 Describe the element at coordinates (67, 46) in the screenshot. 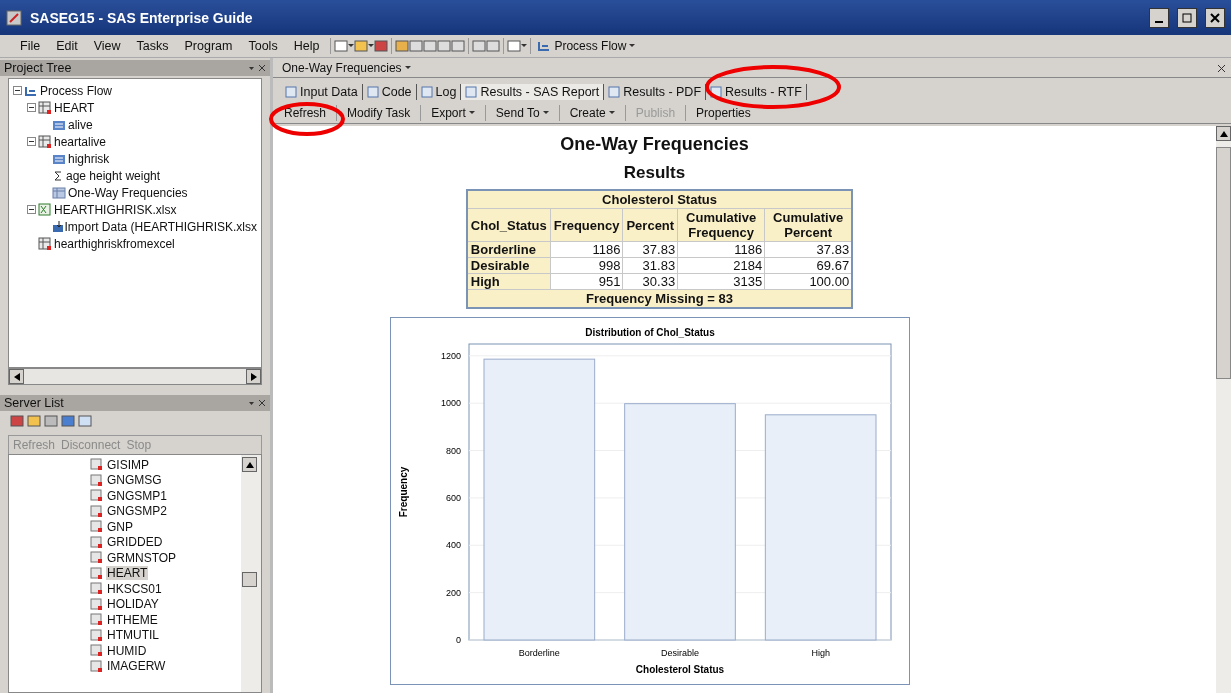

I see `menu-item: Edit` at that location.